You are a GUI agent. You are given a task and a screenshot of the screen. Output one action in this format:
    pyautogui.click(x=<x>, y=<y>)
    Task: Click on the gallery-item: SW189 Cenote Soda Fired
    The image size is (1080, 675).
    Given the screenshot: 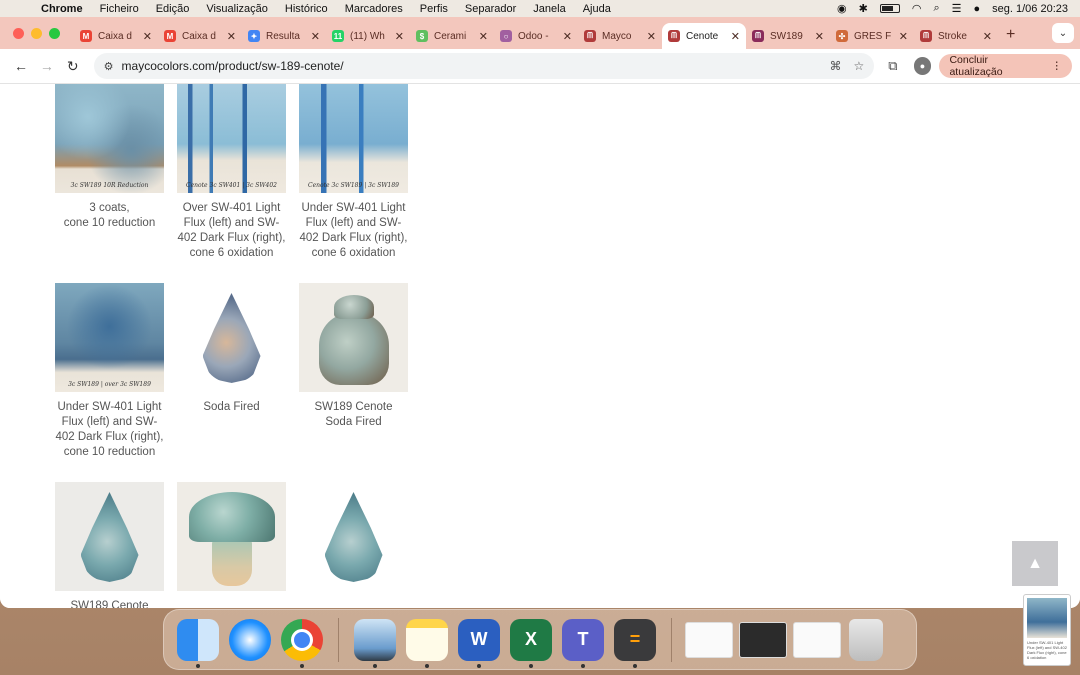 What is the action you would take?
    pyautogui.click(x=353, y=356)
    